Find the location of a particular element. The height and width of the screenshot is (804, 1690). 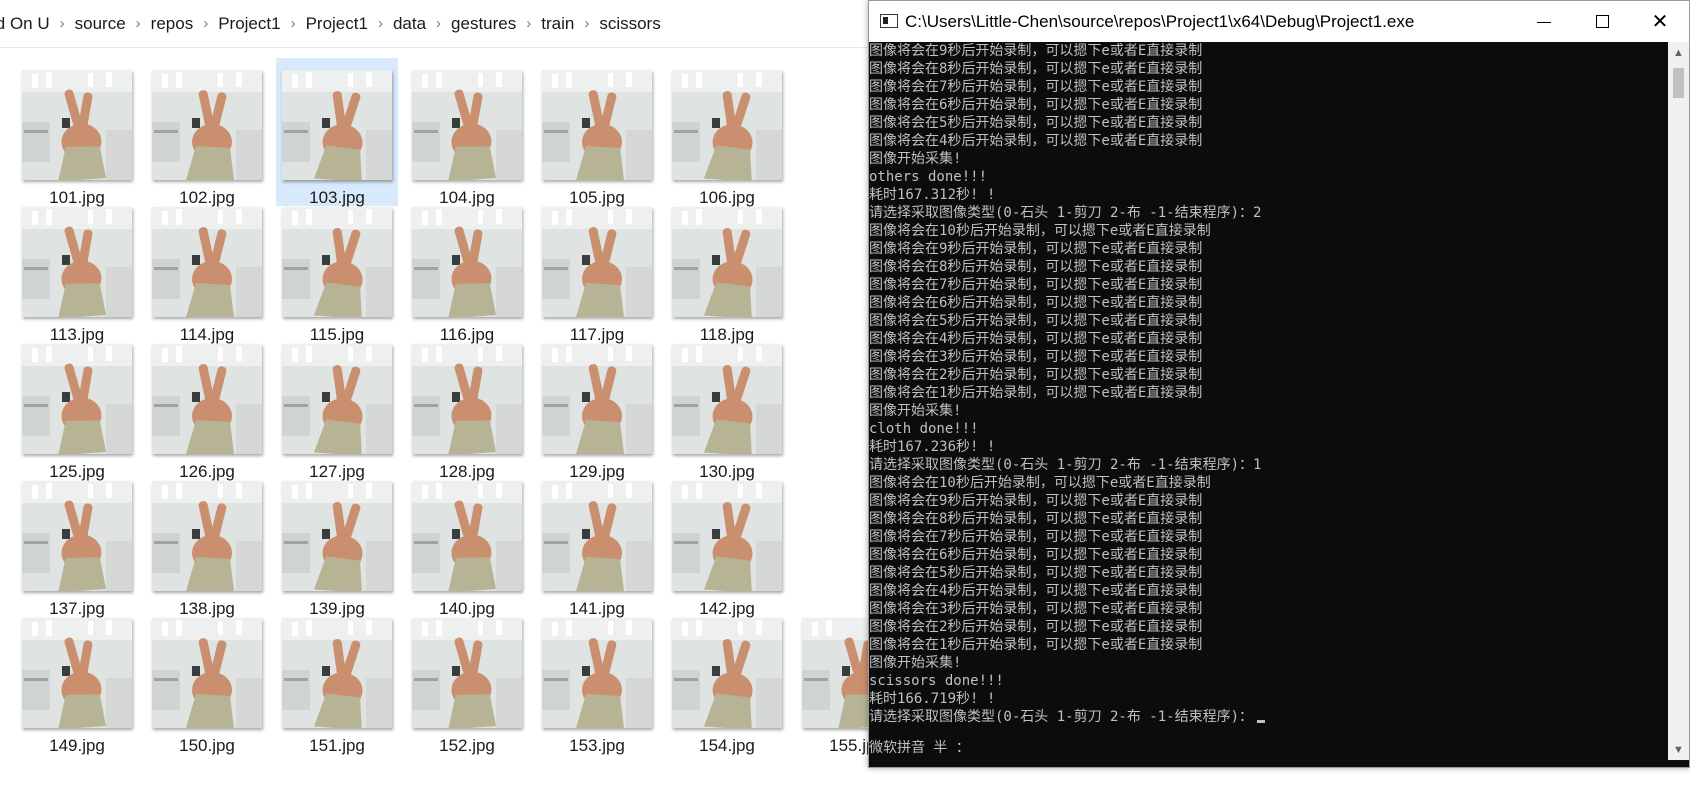

file-item: 138.jpg is located at coordinates (196, 543).